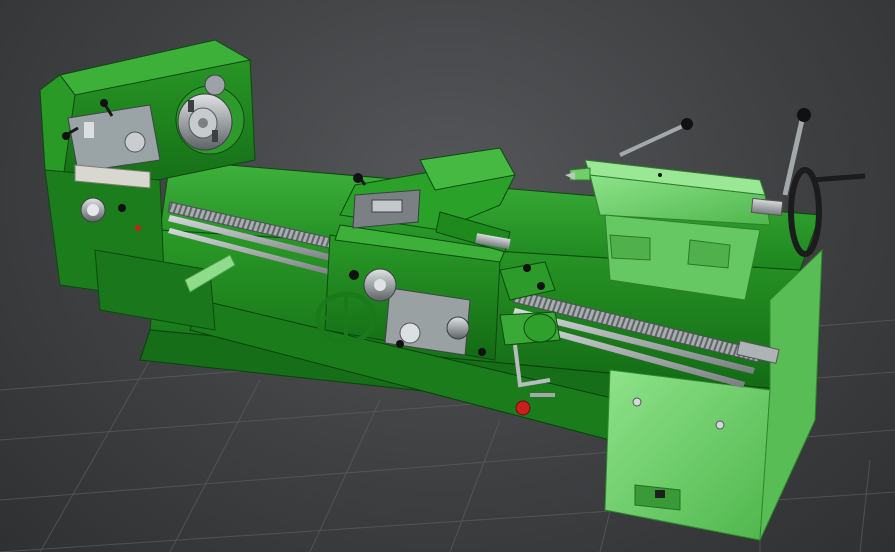 The width and height of the screenshot is (895, 552). What do you see at coordinates (89, 130) in the screenshot?
I see `label-plate` at bounding box center [89, 130].